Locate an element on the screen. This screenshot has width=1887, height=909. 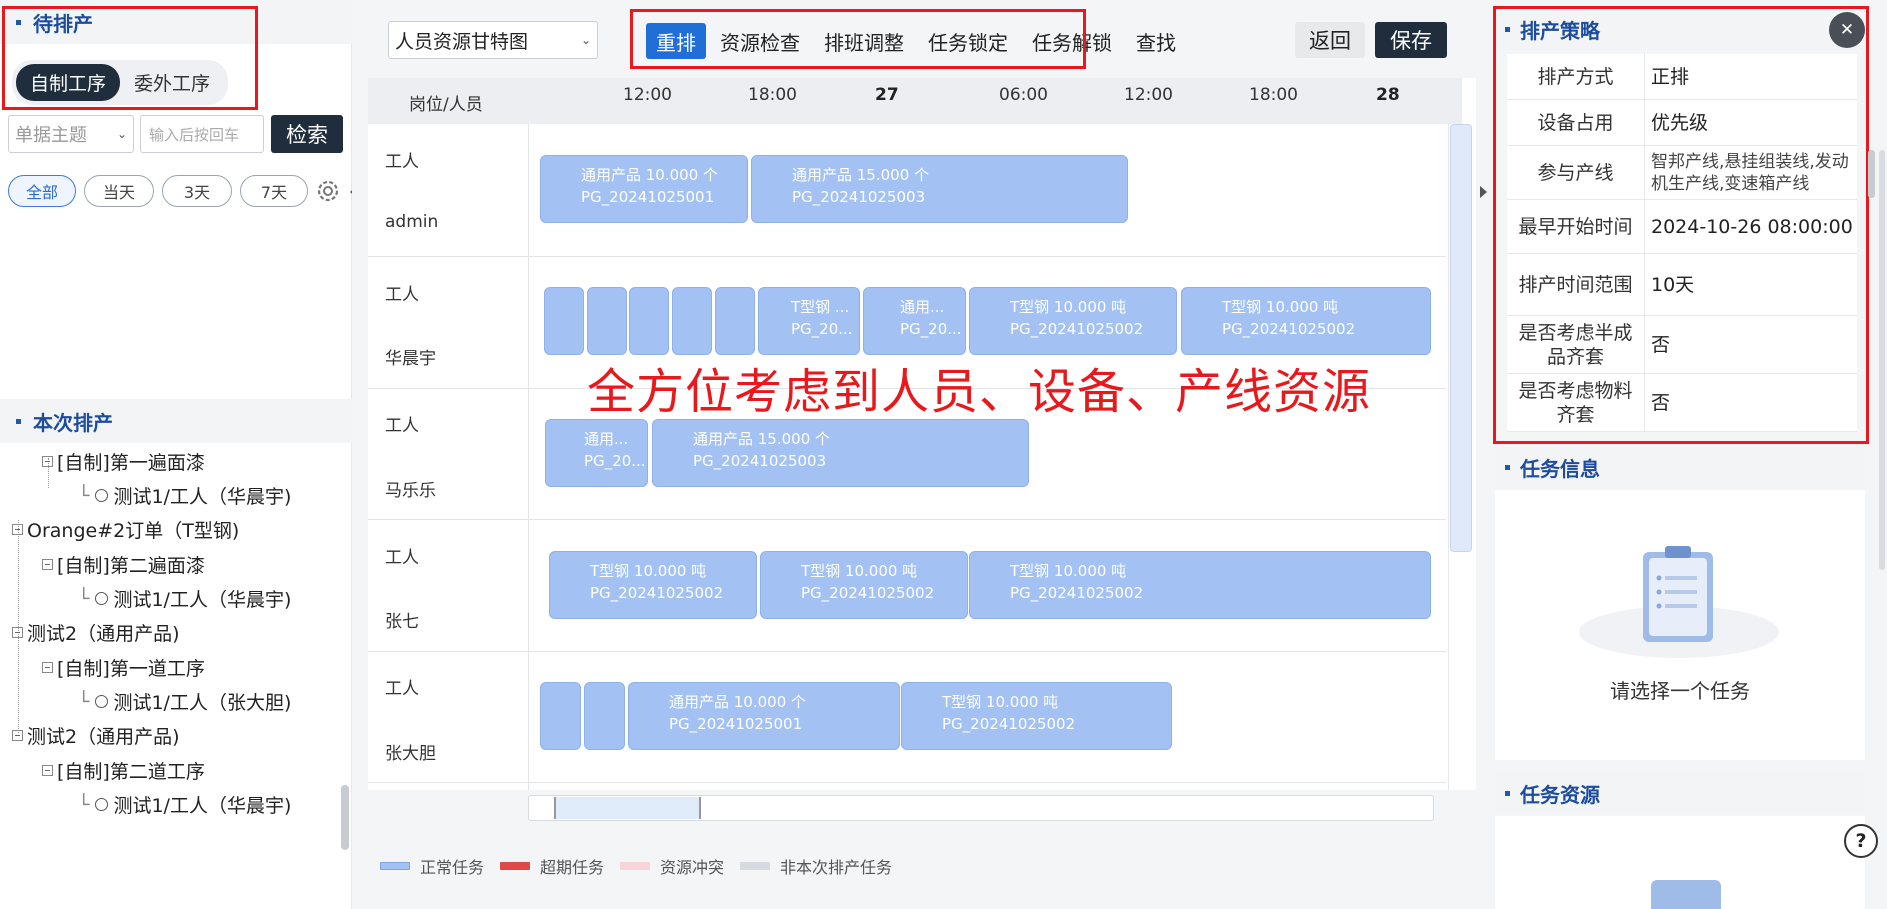
tree-item: [自制]第二遍面漆 is located at coordinates (123, 564).